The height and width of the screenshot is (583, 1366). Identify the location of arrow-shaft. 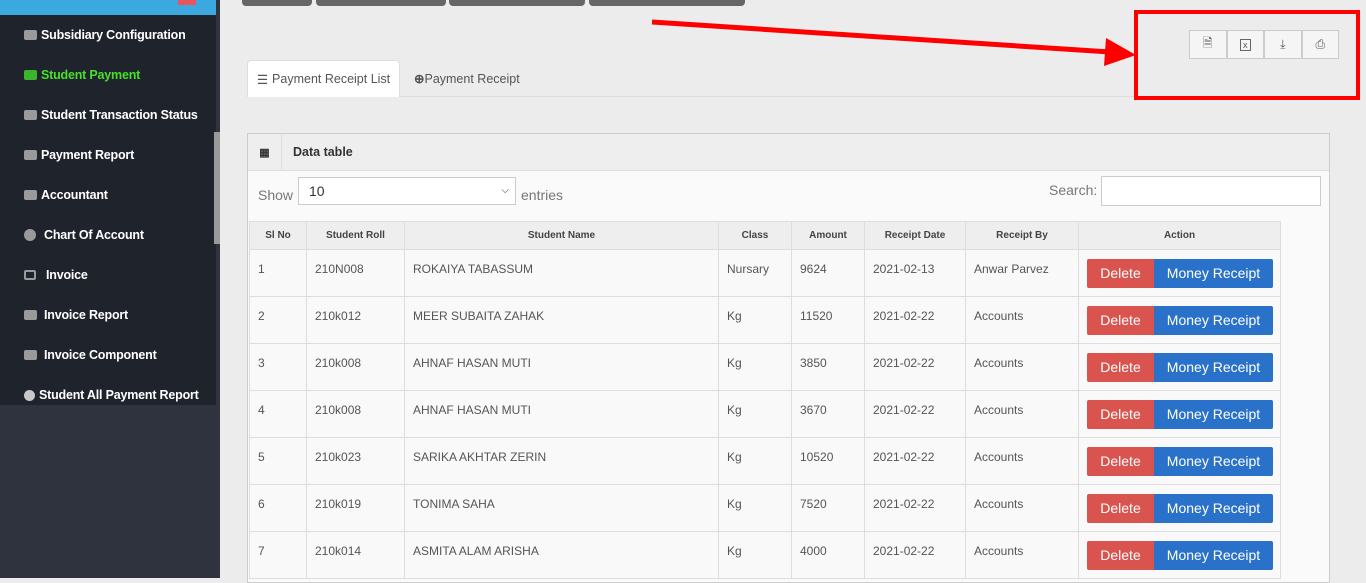
(881, 37).